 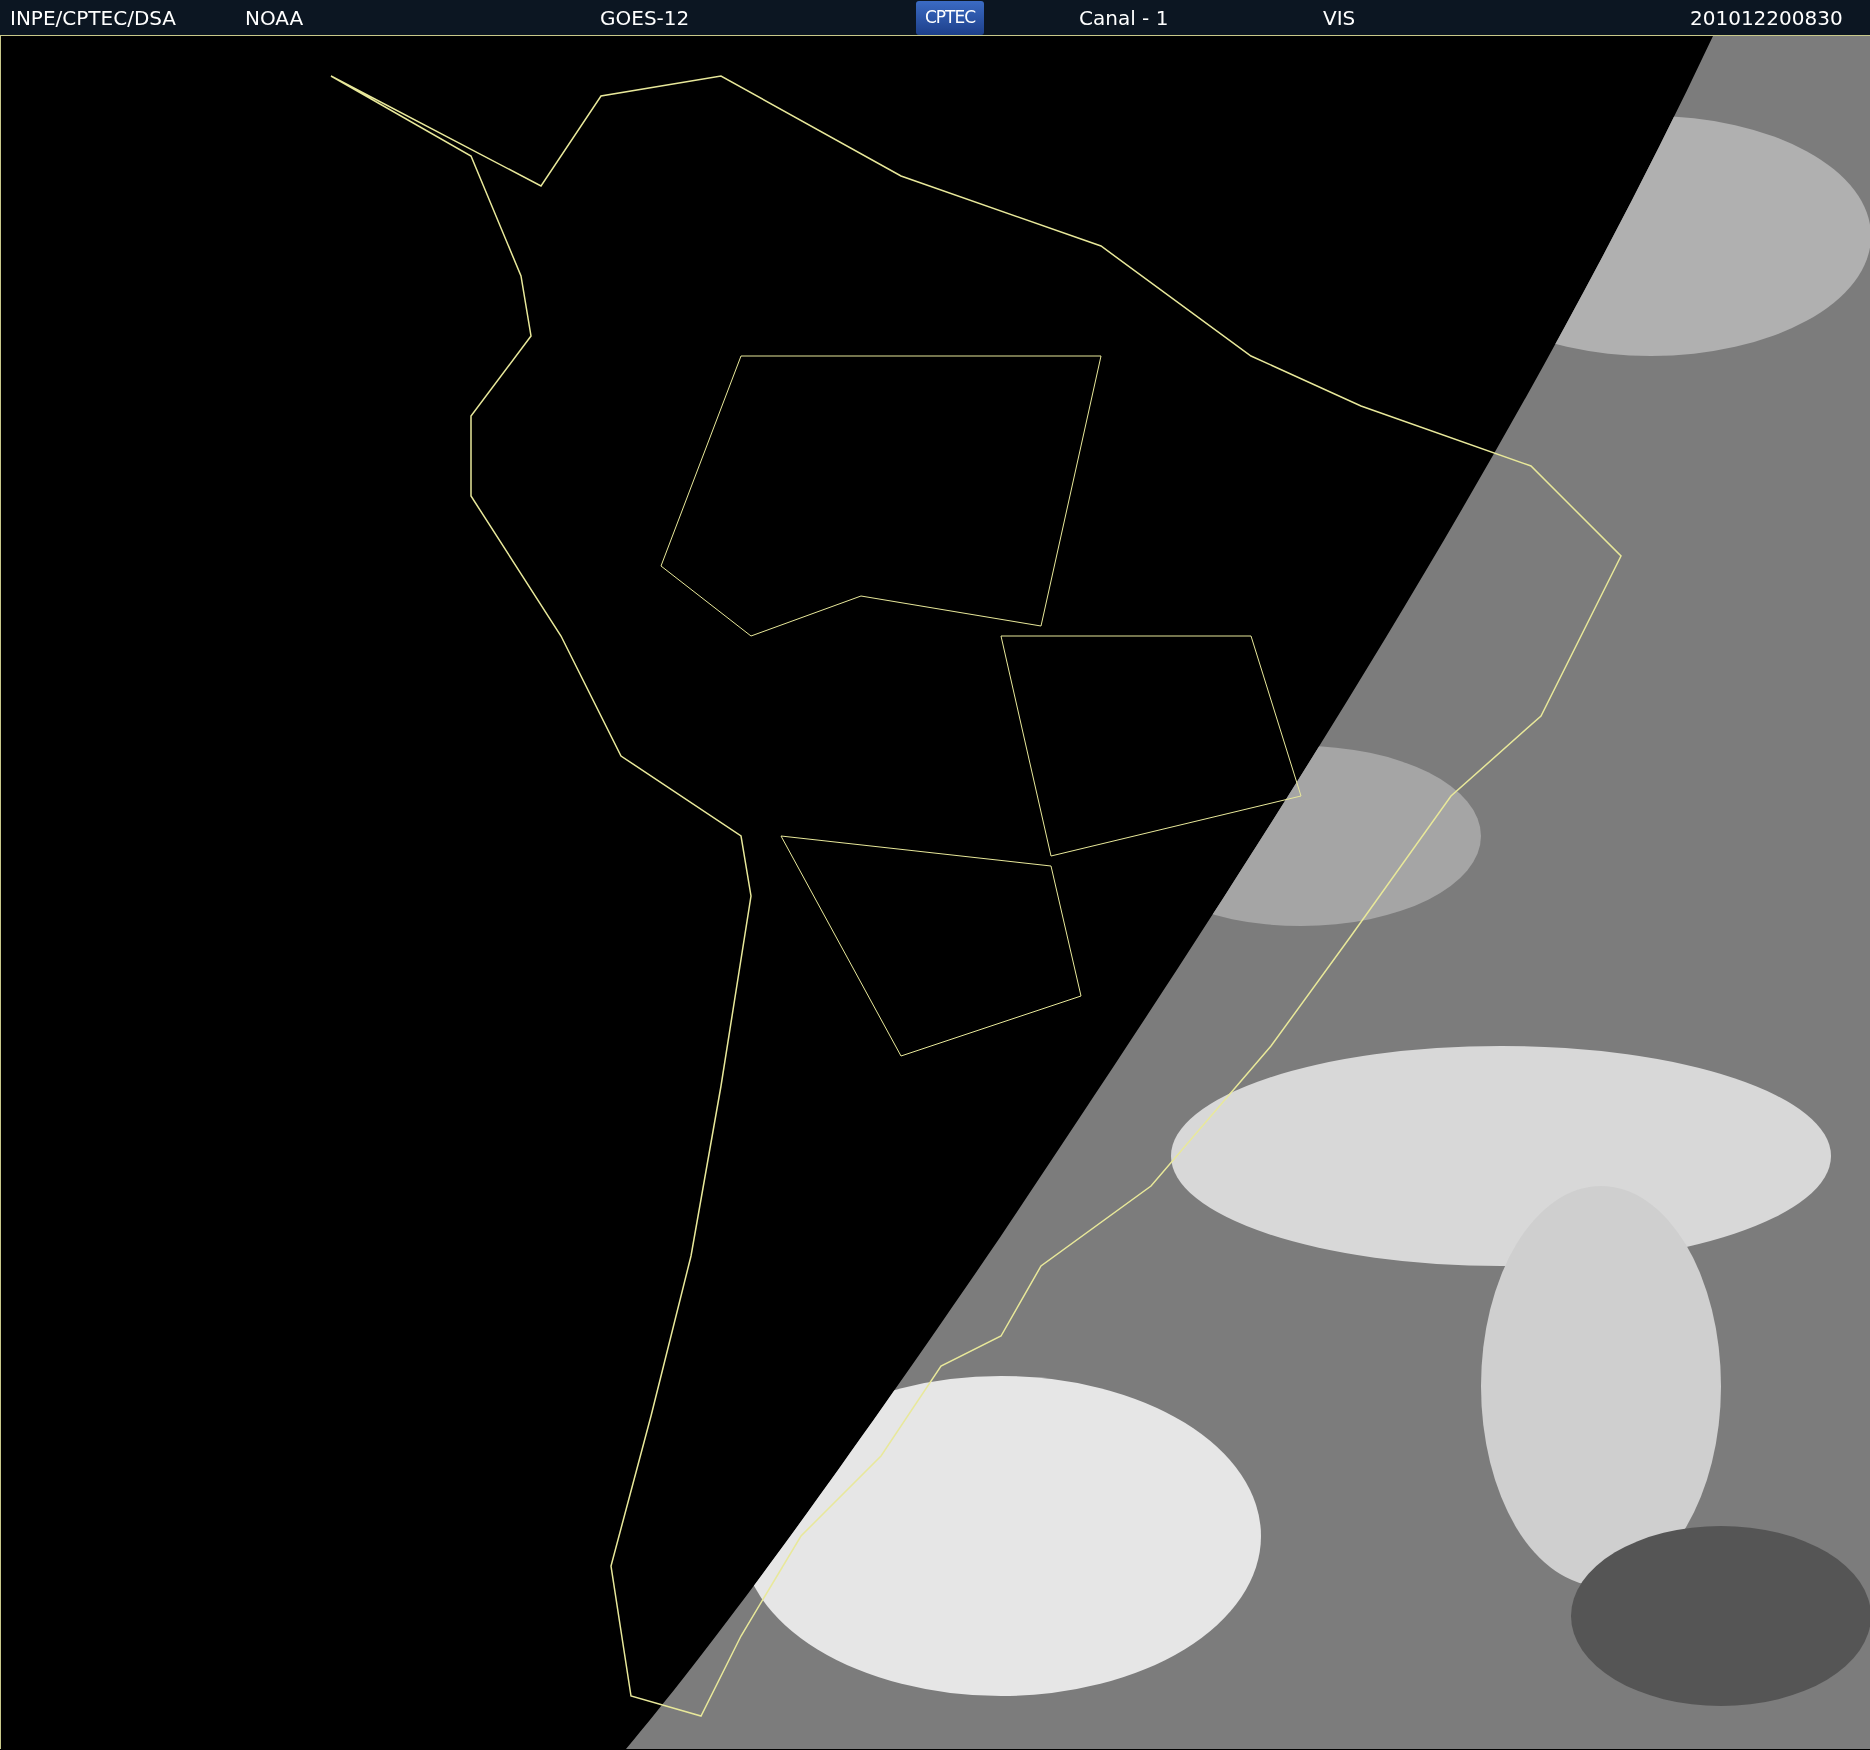 What do you see at coordinates (94, 18) in the screenshot?
I see `agency-label: INPE/CPTEC/DSA` at bounding box center [94, 18].